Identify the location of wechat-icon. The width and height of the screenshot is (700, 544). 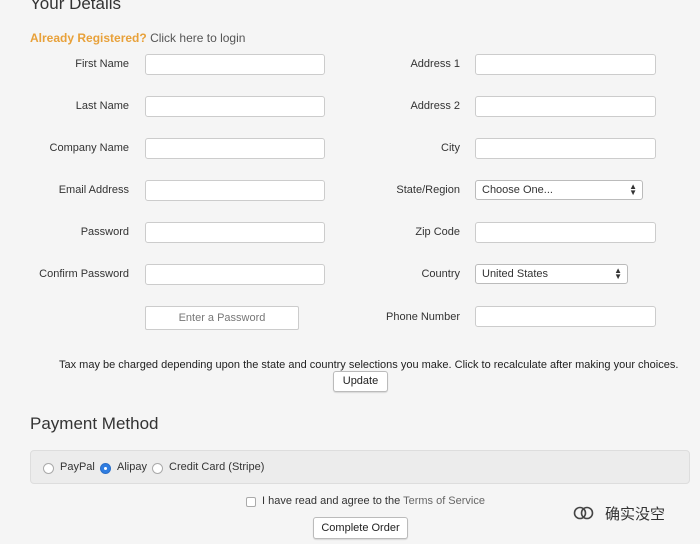
(584, 513).